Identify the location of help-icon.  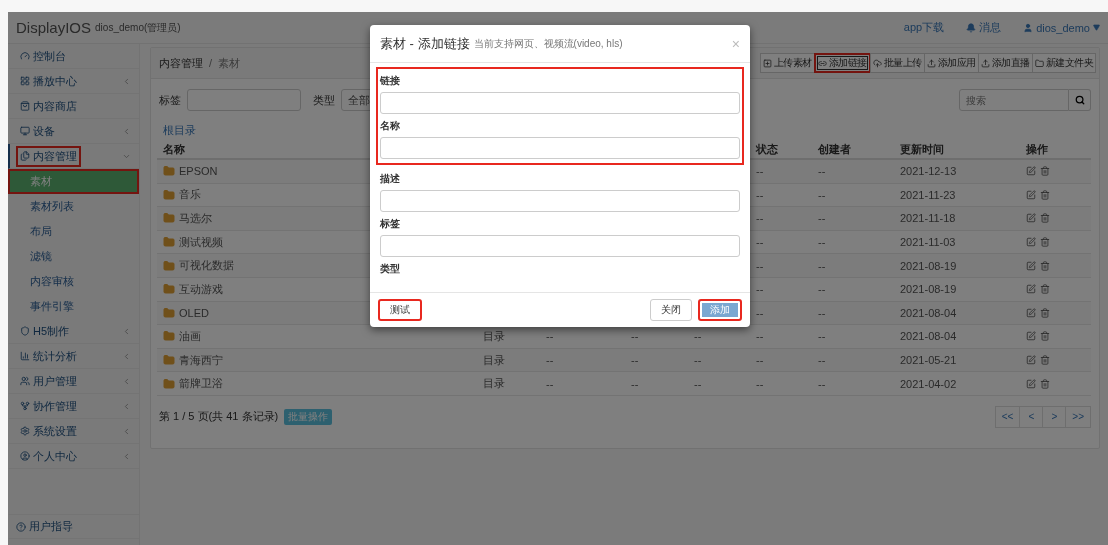
(21, 526).